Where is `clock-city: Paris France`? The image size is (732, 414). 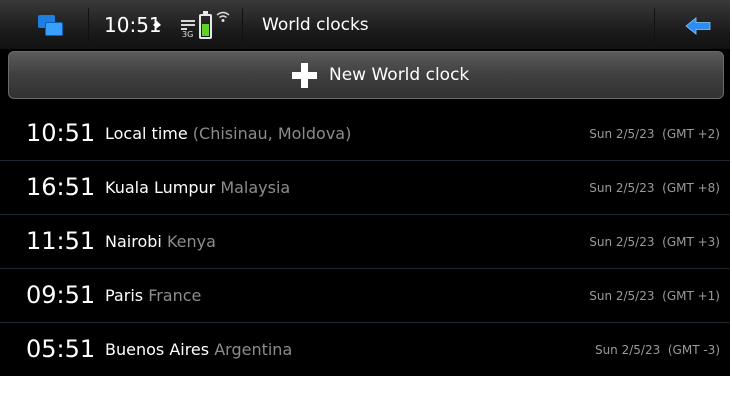 clock-city: Paris France is located at coordinates (153, 295).